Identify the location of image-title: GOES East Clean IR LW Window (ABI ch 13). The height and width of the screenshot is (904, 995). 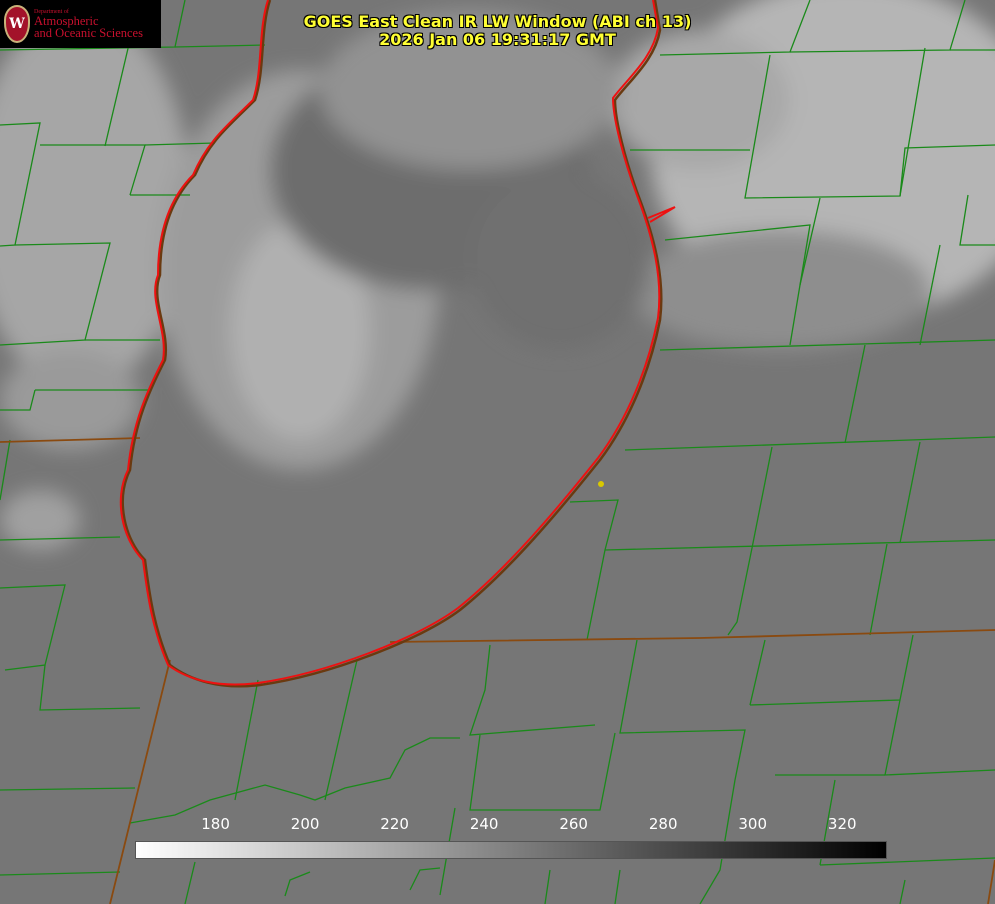
(497, 21).